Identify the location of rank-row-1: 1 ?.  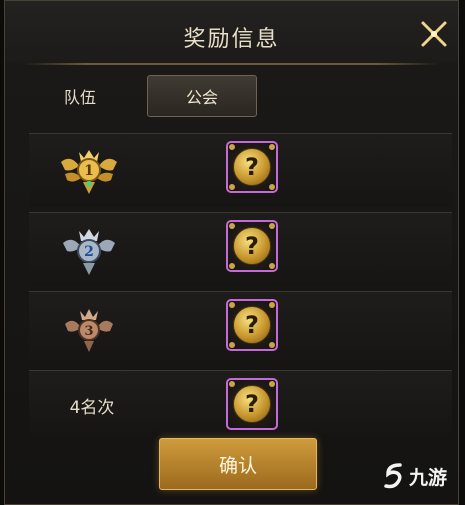
(240, 170).